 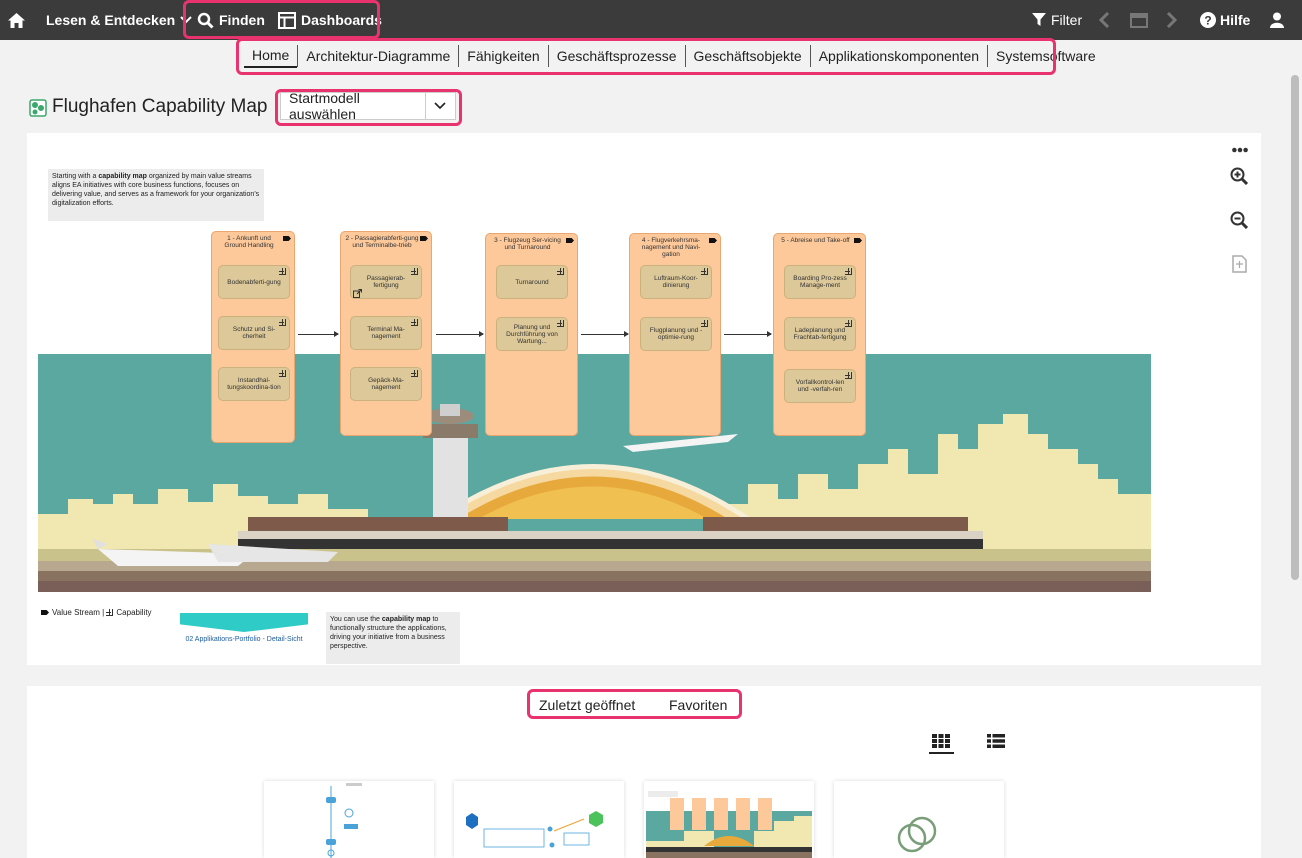 I want to click on capability-box: Schutz und Si-cherheit, so click(x=254, y=333).